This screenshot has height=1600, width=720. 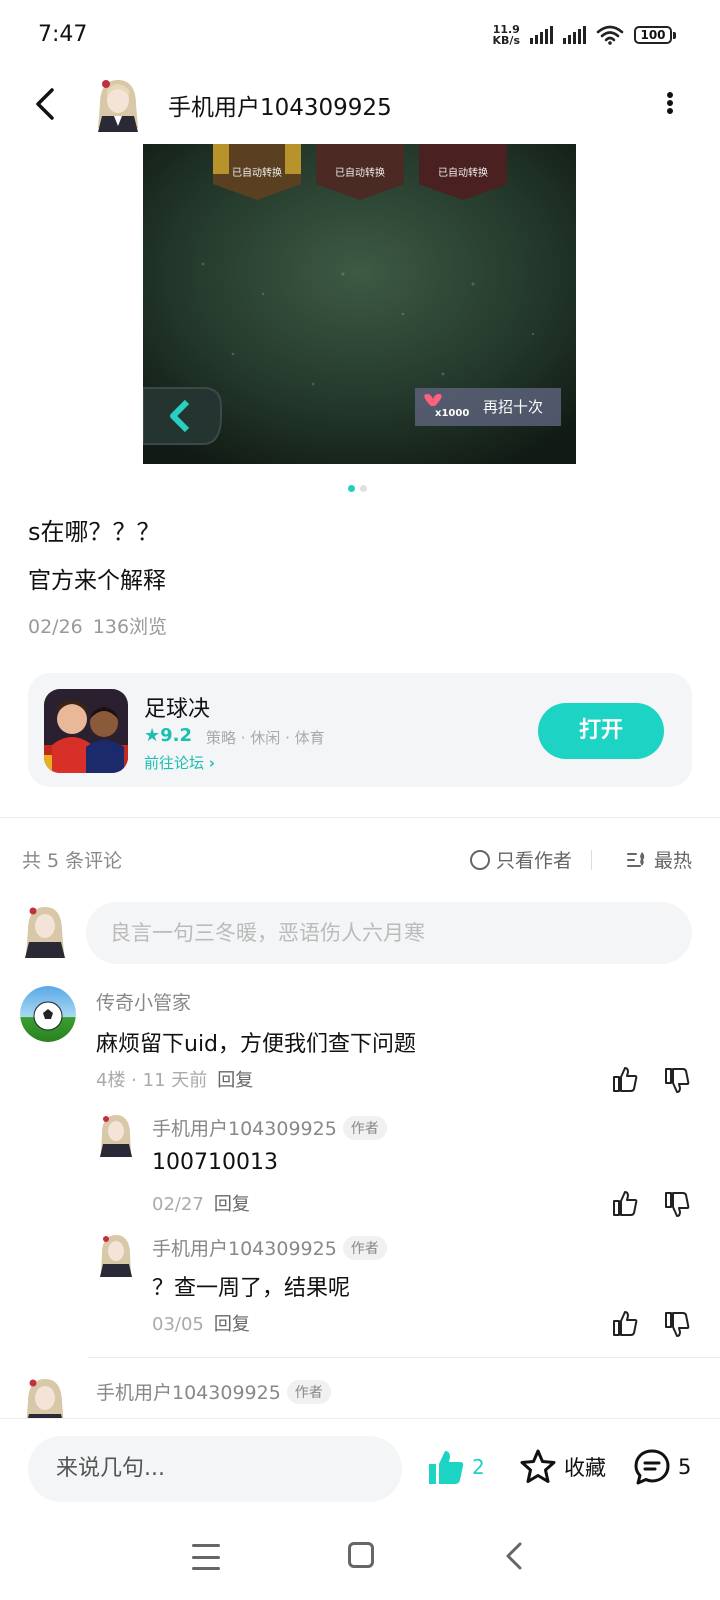 I want to click on section-divider, so click(x=360, y=817).